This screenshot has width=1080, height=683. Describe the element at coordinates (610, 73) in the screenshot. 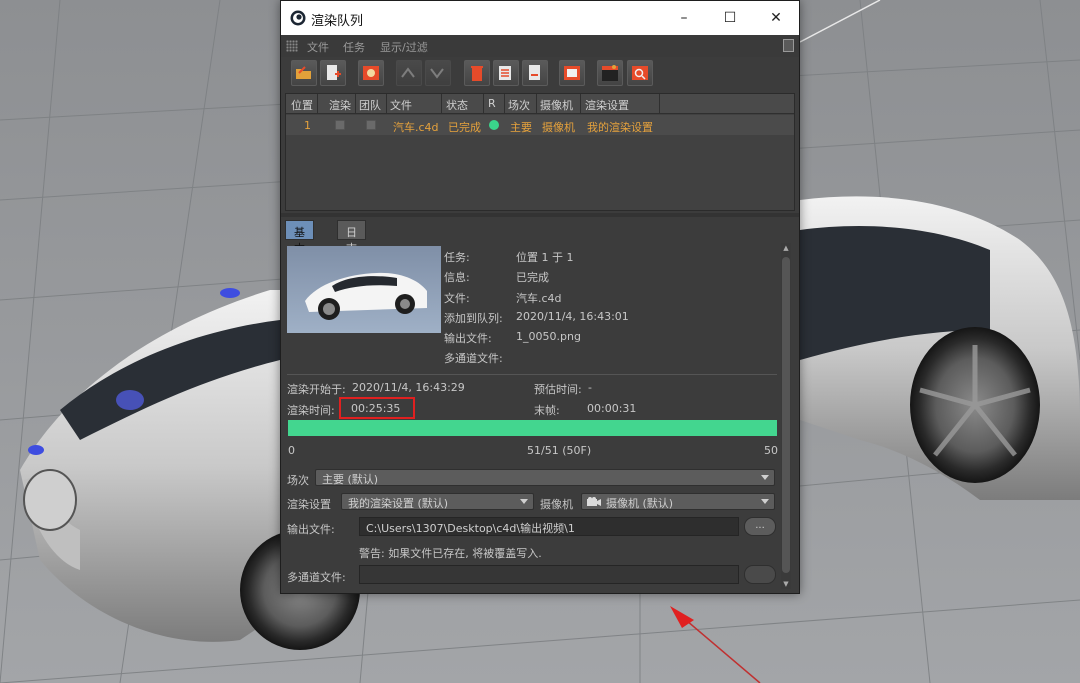

I see `clapper-icon` at that location.